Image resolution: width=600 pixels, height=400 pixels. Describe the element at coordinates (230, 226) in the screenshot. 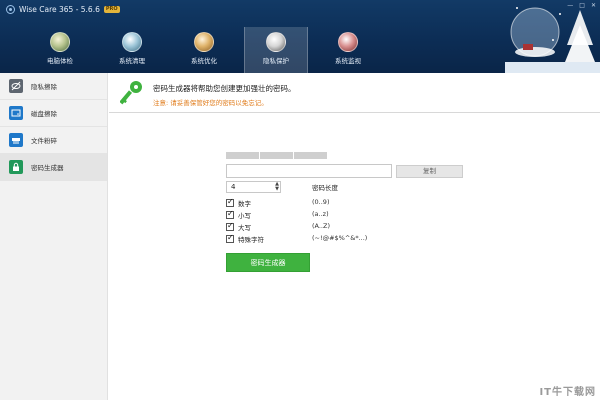

I see `checkbox-uppercase` at that location.